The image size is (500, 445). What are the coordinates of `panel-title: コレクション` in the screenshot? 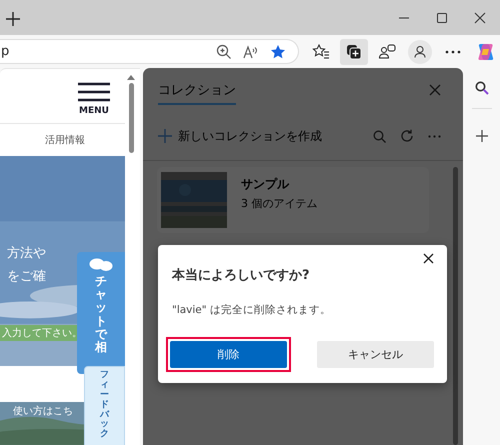 It's located at (197, 93).